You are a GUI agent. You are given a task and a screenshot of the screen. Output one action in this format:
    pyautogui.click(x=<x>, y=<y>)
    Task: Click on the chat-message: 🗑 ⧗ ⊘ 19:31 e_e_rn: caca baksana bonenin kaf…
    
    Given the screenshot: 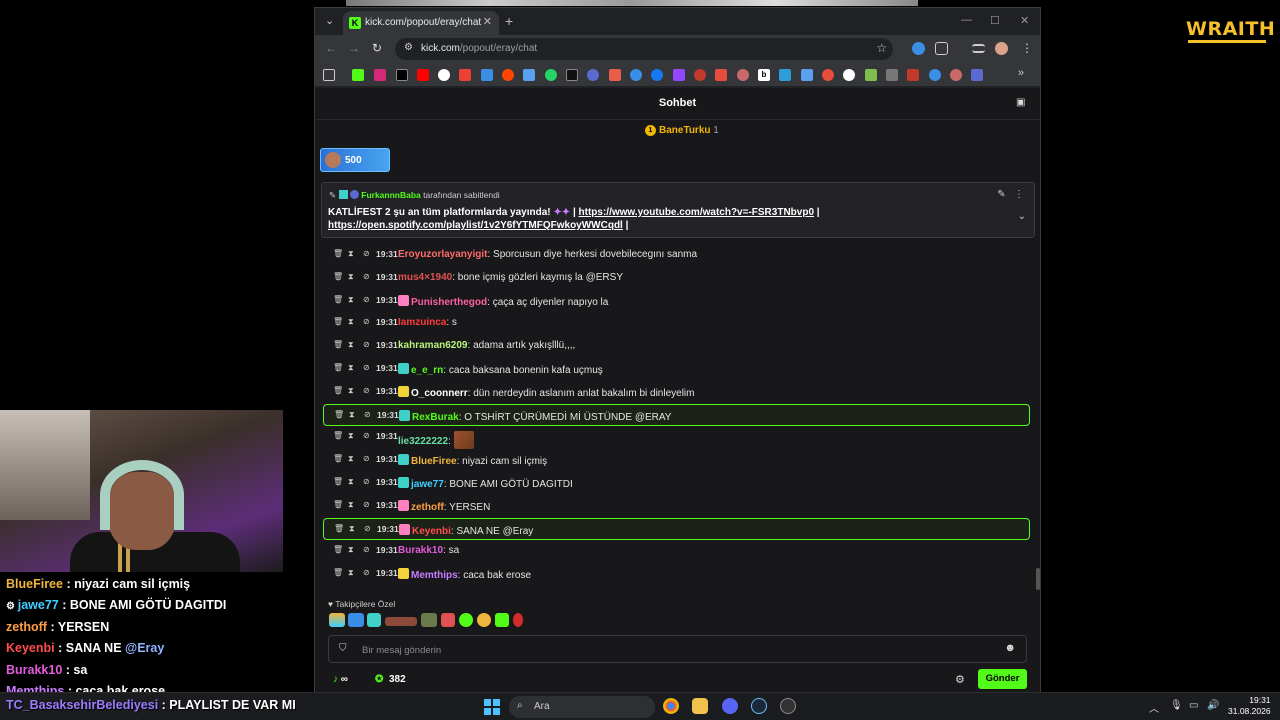 What is the action you would take?
    pyautogui.click(x=676, y=369)
    